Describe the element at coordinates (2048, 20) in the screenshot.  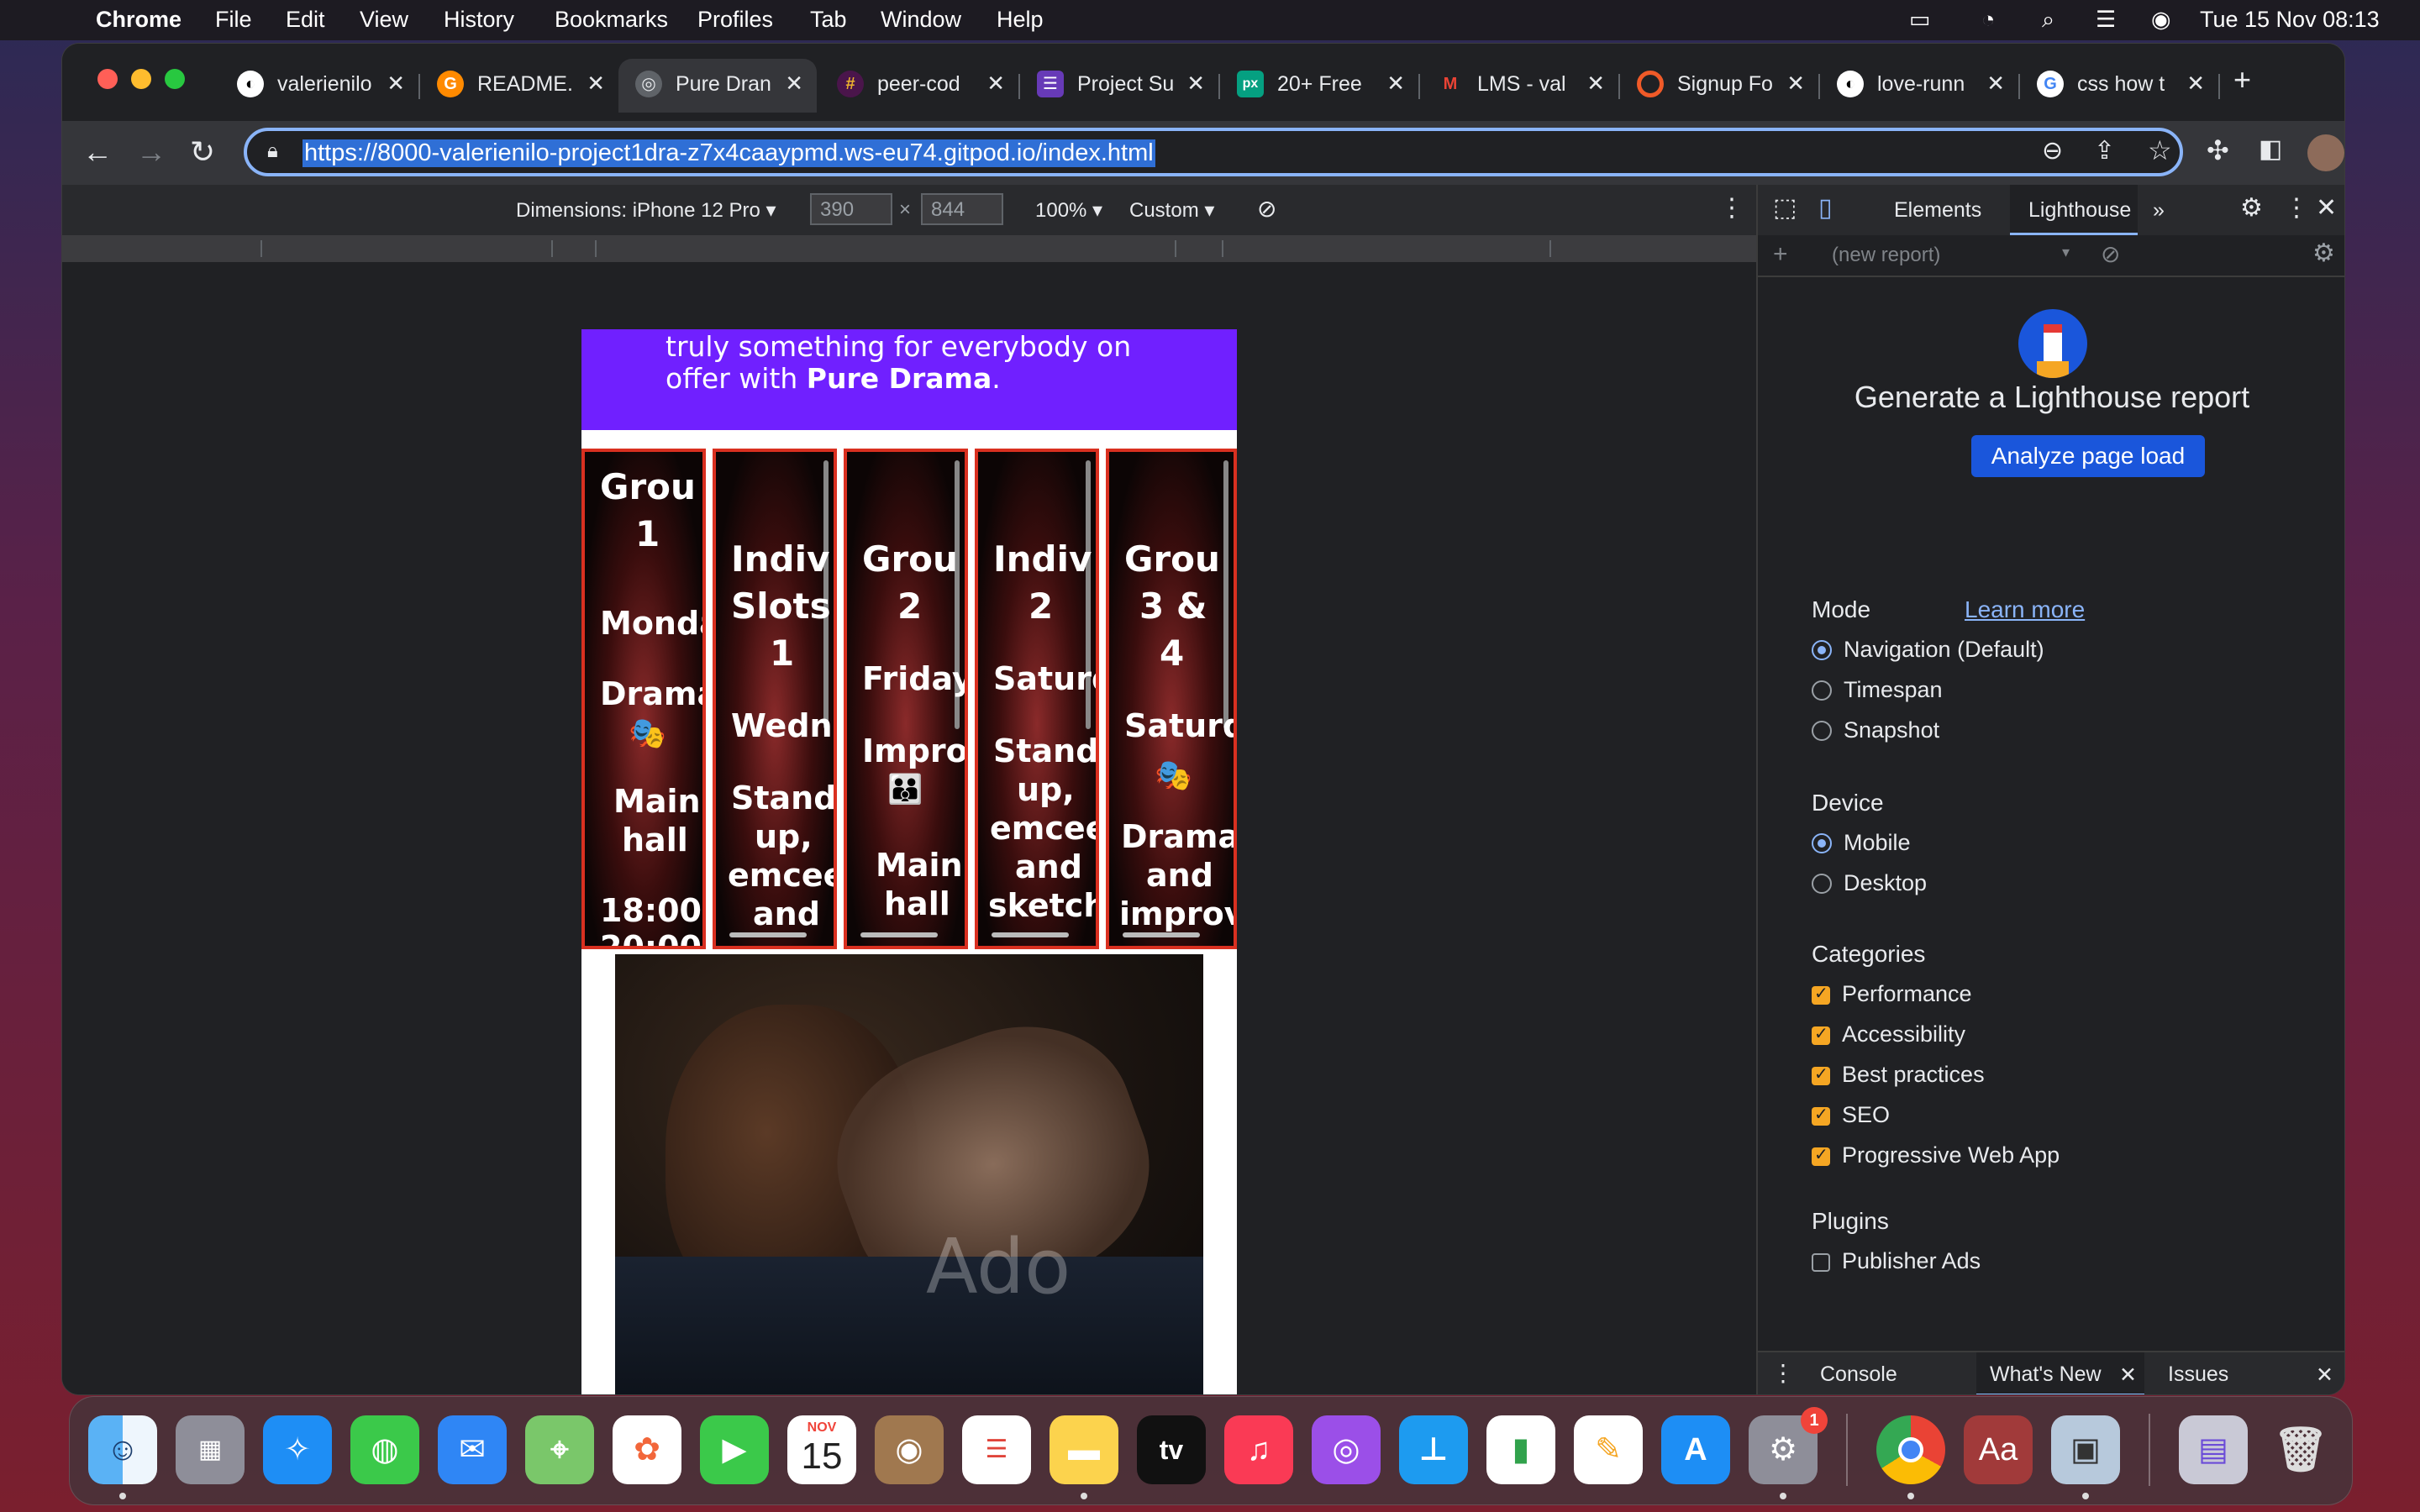
I see `spotlight-search-icon: ⌕` at that location.